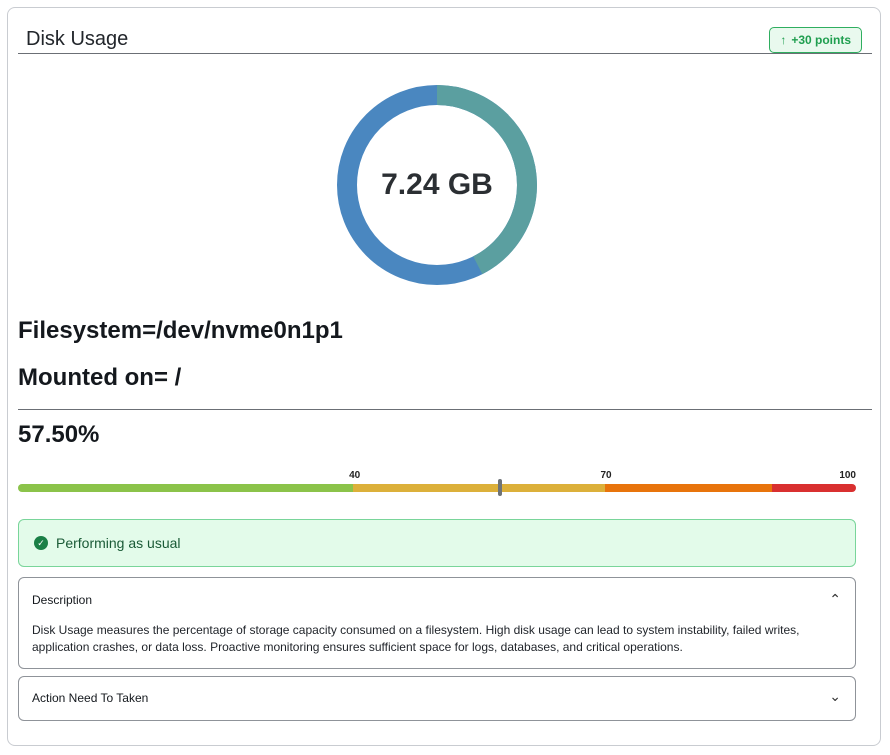  What do you see at coordinates (118, 543) in the screenshot?
I see `status-text: Performing as usual` at bounding box center [118, 543].